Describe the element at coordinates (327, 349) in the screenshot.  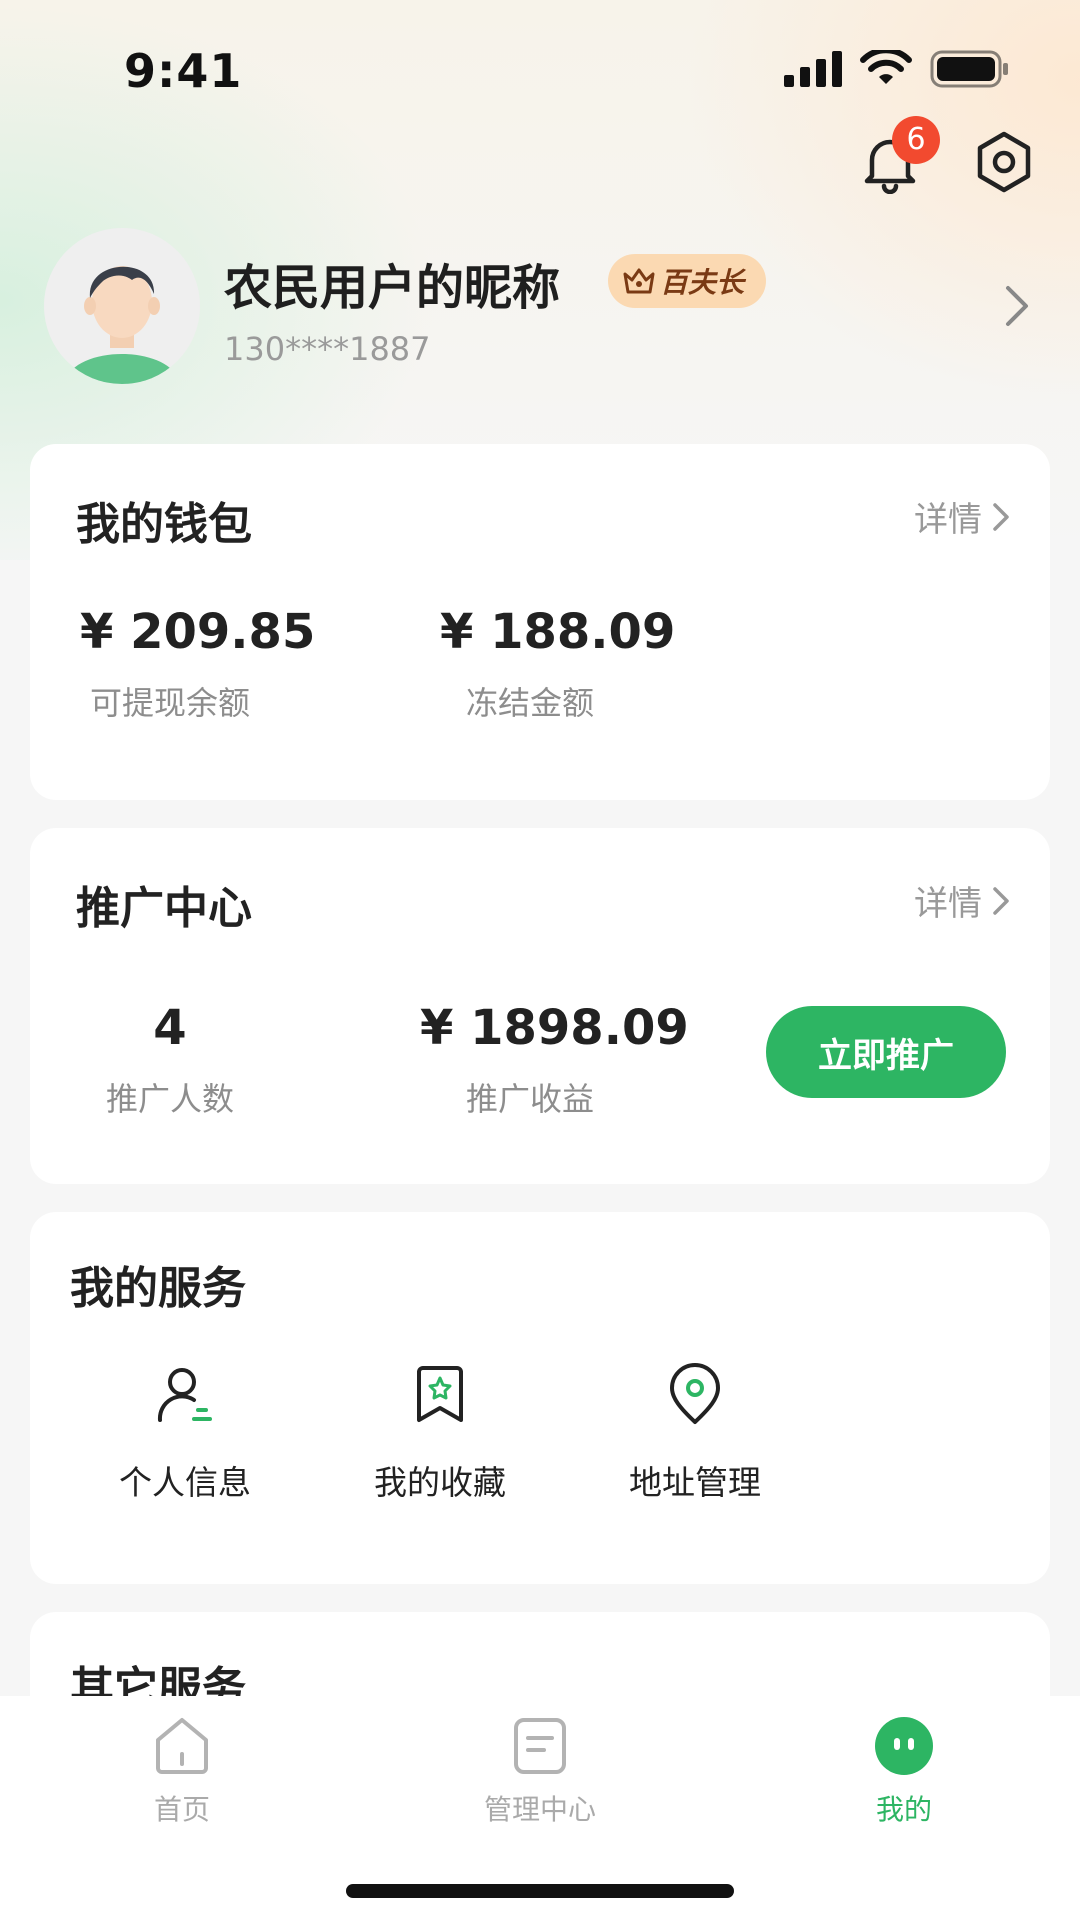
I see `phone-number: 130****1887` at that location.